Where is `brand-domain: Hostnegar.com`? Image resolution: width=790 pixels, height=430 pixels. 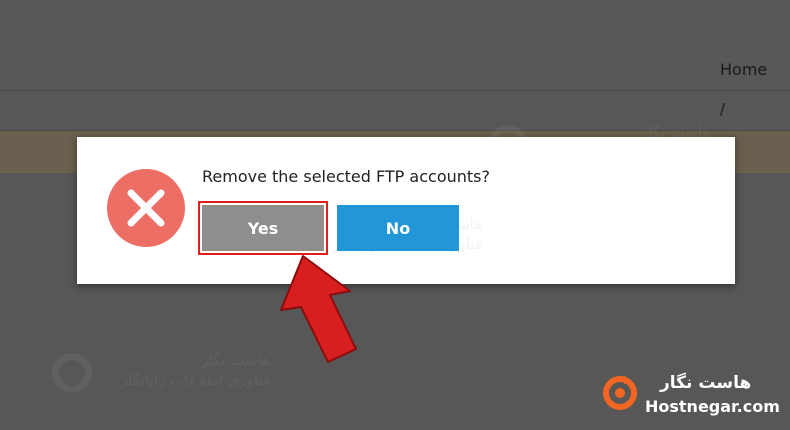
brand-domain: Hostnegar.com is located at coordinates (712, 406).